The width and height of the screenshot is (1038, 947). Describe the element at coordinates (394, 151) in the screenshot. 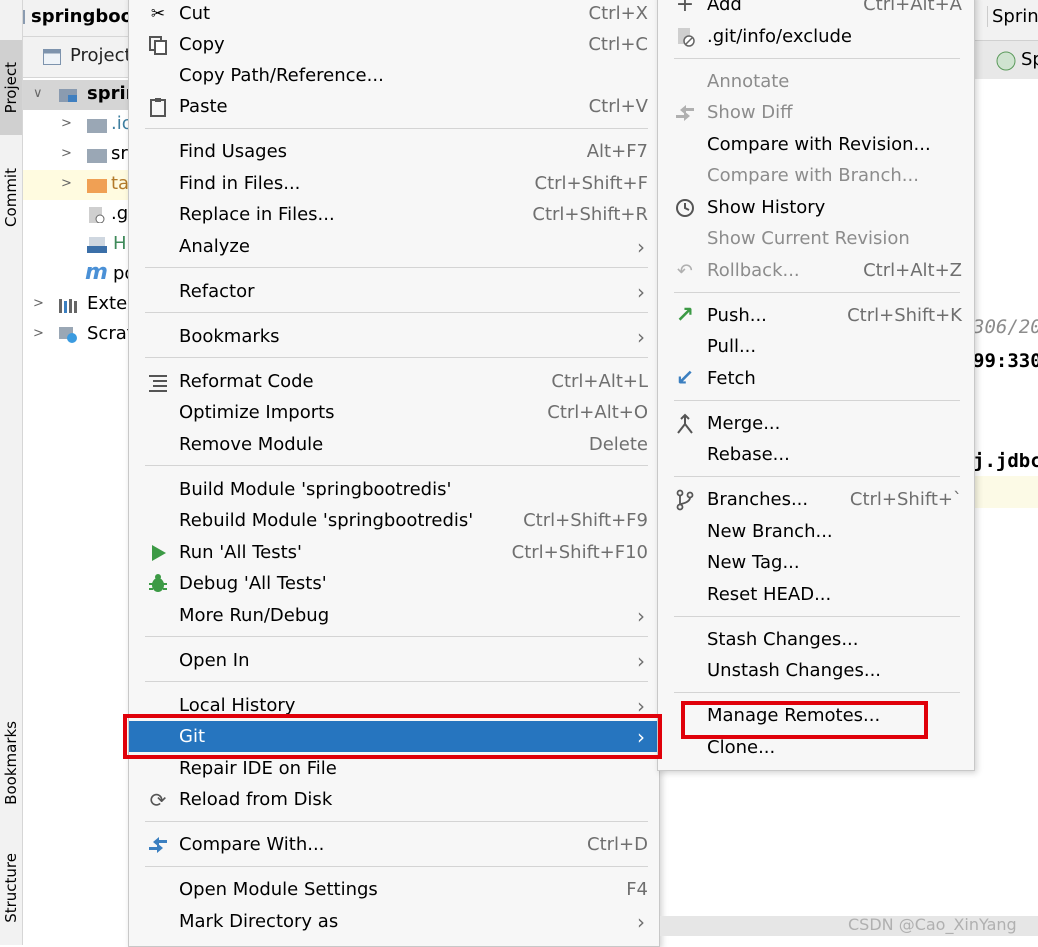

I see `menu-item-find-usages: Find Usages Alt+F7` at that location.